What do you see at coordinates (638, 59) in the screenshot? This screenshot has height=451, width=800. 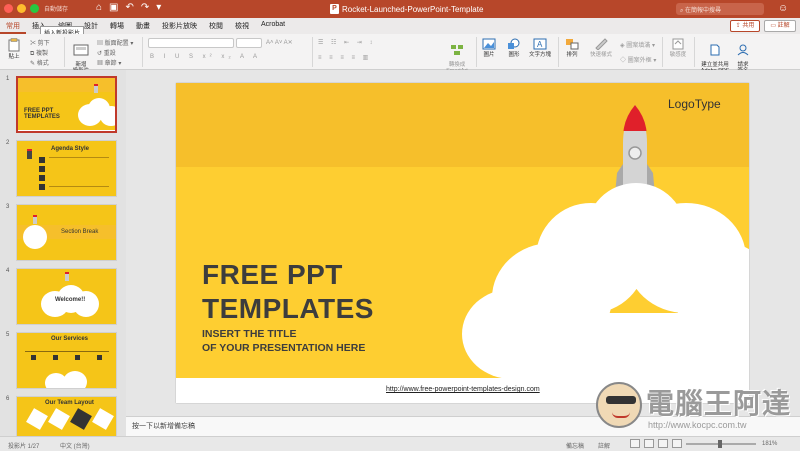 I see `shape-outline-button: ◇ 圖案外框 ▾` at bounding box center [638, 59].